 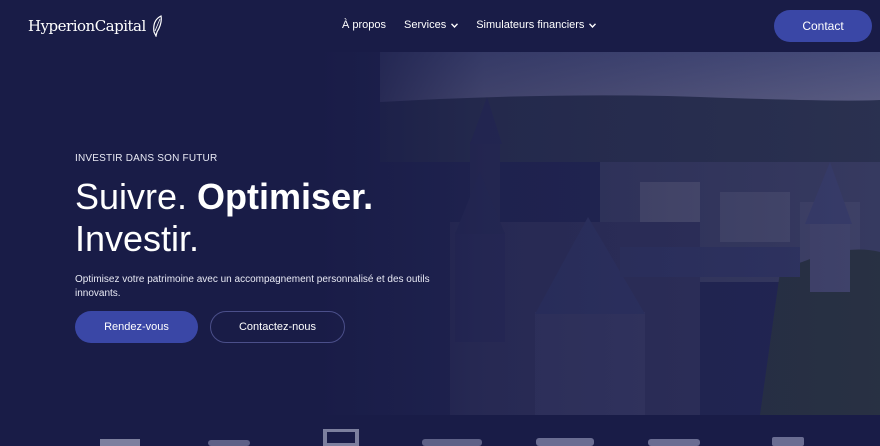 I want to click on jdn-logo, so click(x=788, y=441).